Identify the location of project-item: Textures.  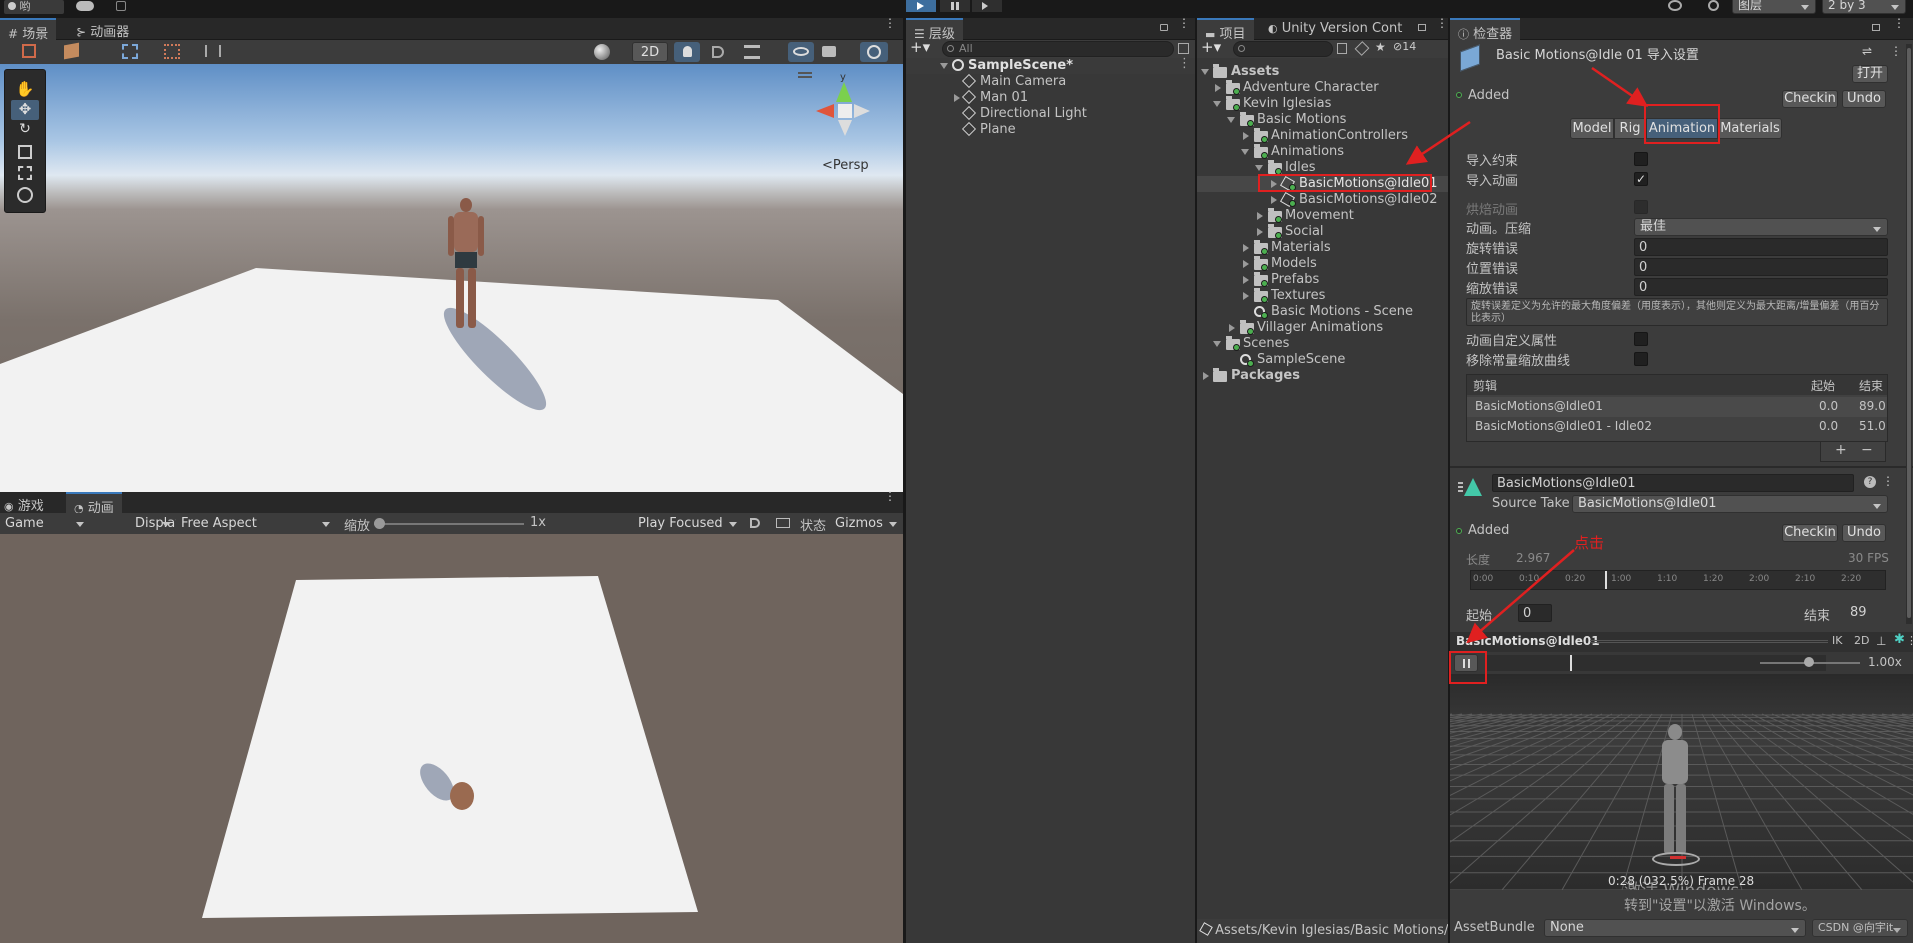
(1322, 296).